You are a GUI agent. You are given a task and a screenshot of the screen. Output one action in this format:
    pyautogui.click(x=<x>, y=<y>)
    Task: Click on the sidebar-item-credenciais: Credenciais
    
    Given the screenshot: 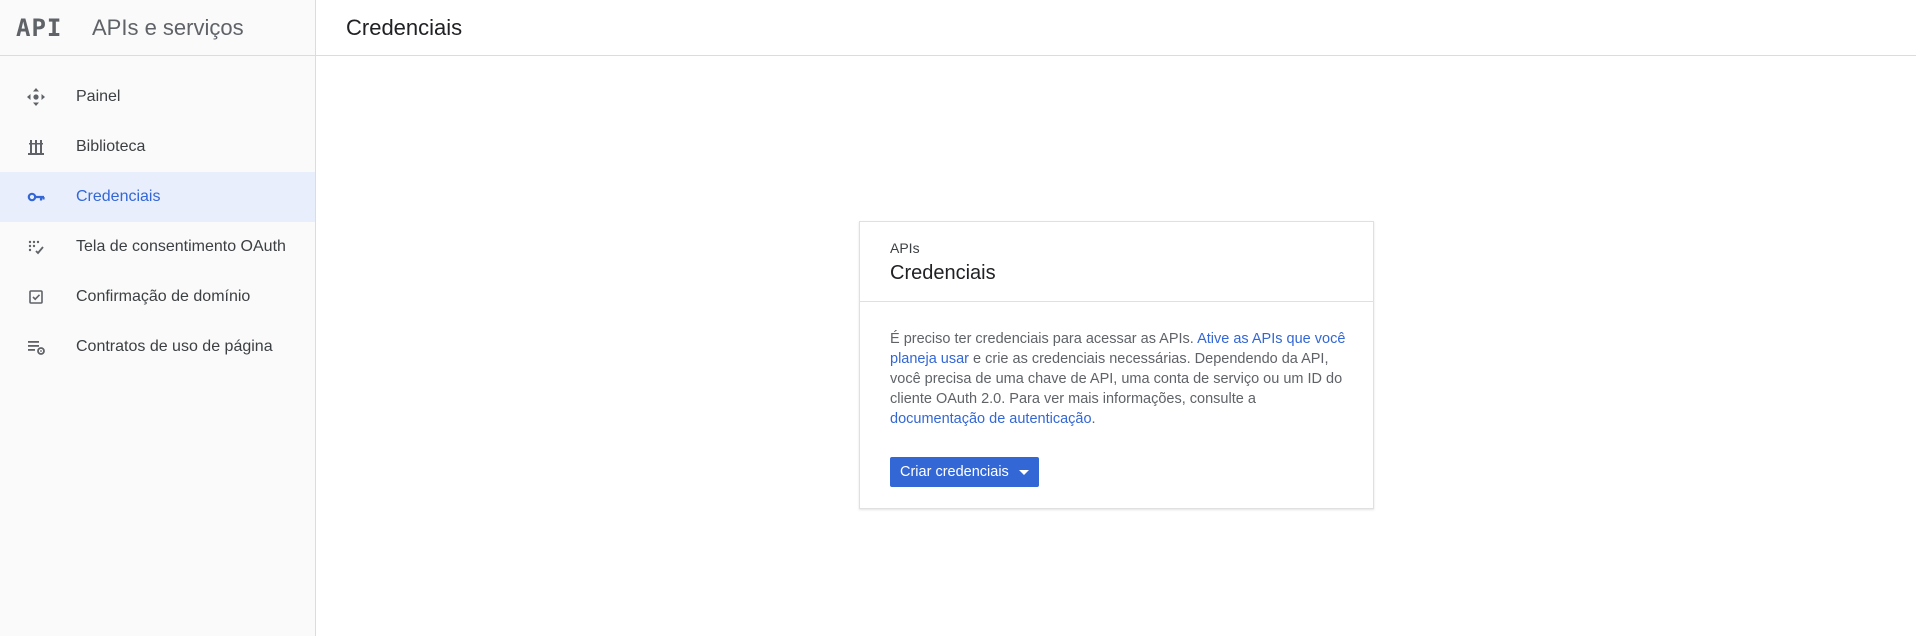 What is the action you would take?
    pyautogui.click(x=157, y=197)
    